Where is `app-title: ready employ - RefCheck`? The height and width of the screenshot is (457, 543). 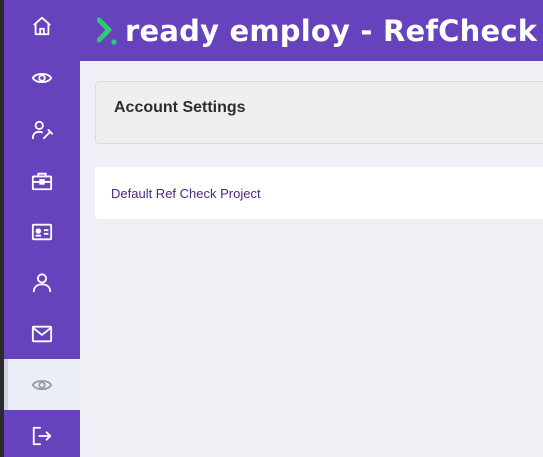
app-title: ready employ - RefCheck is located at coordinates (331, 30).